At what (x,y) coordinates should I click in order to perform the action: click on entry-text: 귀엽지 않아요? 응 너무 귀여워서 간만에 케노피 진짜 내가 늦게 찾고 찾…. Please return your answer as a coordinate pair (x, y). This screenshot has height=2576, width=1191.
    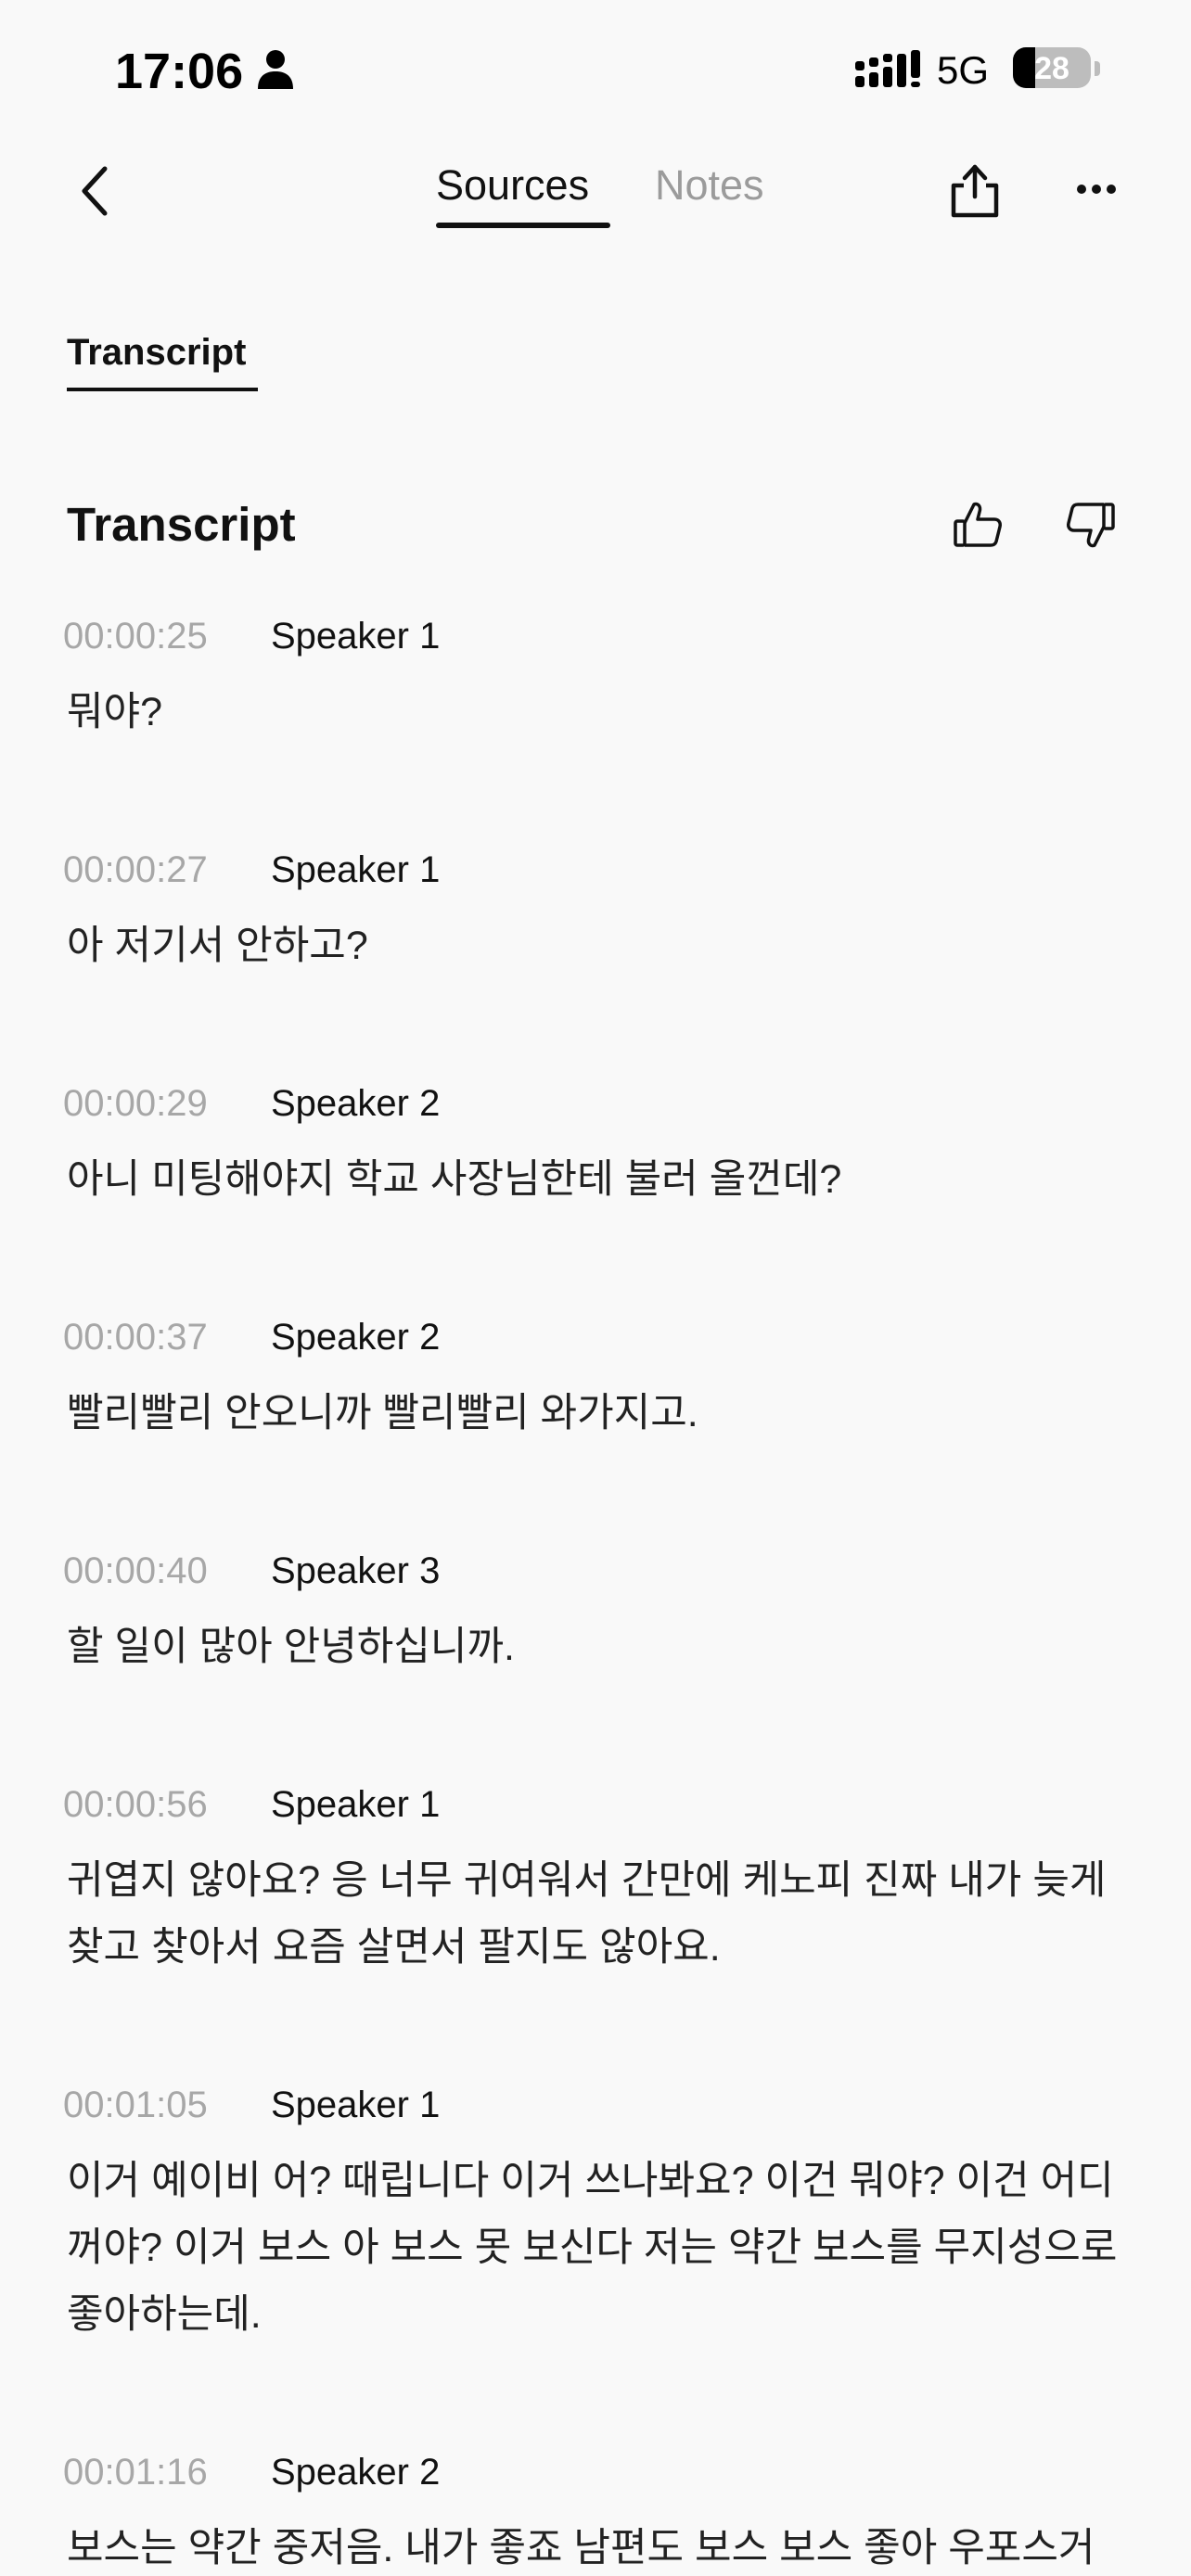
    Looking at the image, I should click on (587, 1914).